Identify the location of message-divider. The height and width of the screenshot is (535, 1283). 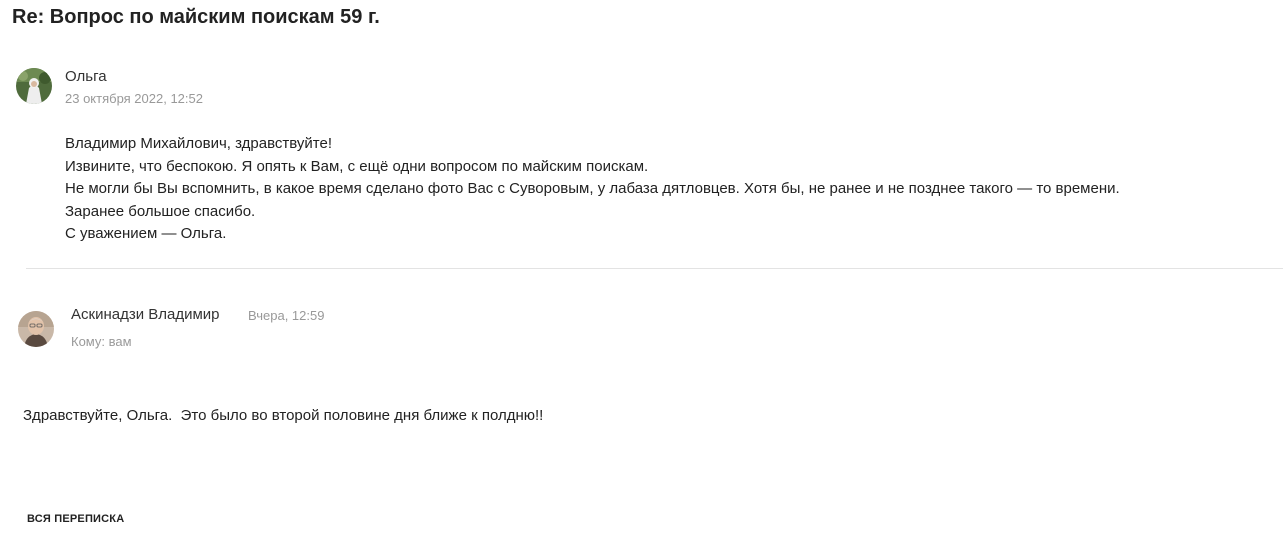
(654, 268).